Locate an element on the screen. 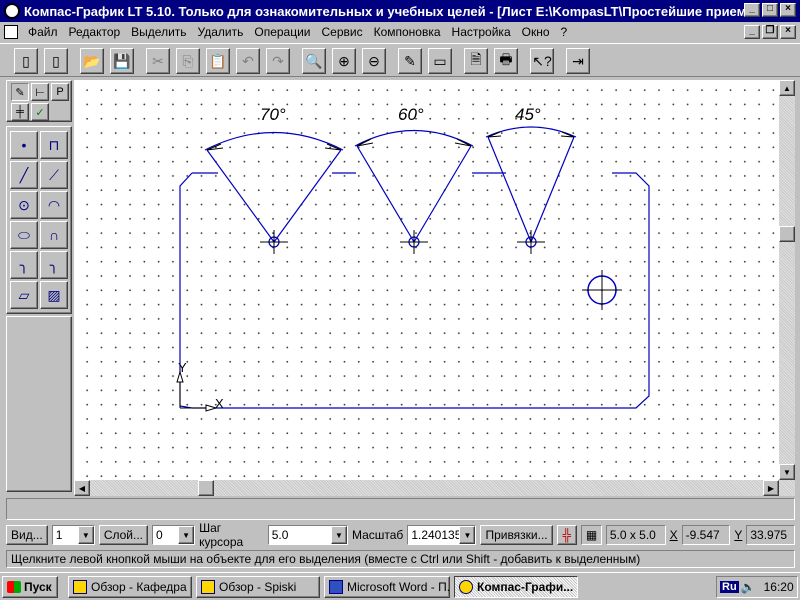  y-coord-field: 33.975 is located at coordinates (771, 535).